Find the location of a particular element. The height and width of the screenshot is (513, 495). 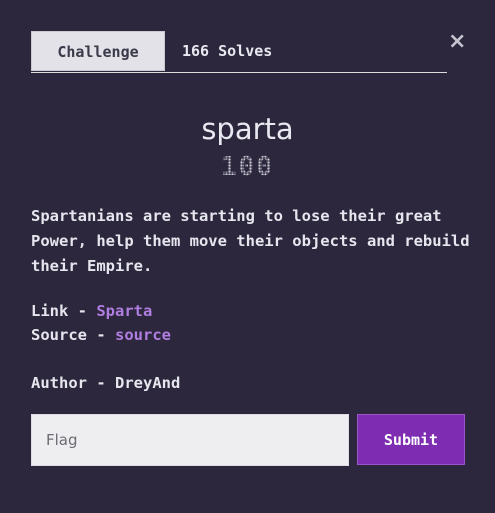

flag-input is located at coordinates (190, 440).